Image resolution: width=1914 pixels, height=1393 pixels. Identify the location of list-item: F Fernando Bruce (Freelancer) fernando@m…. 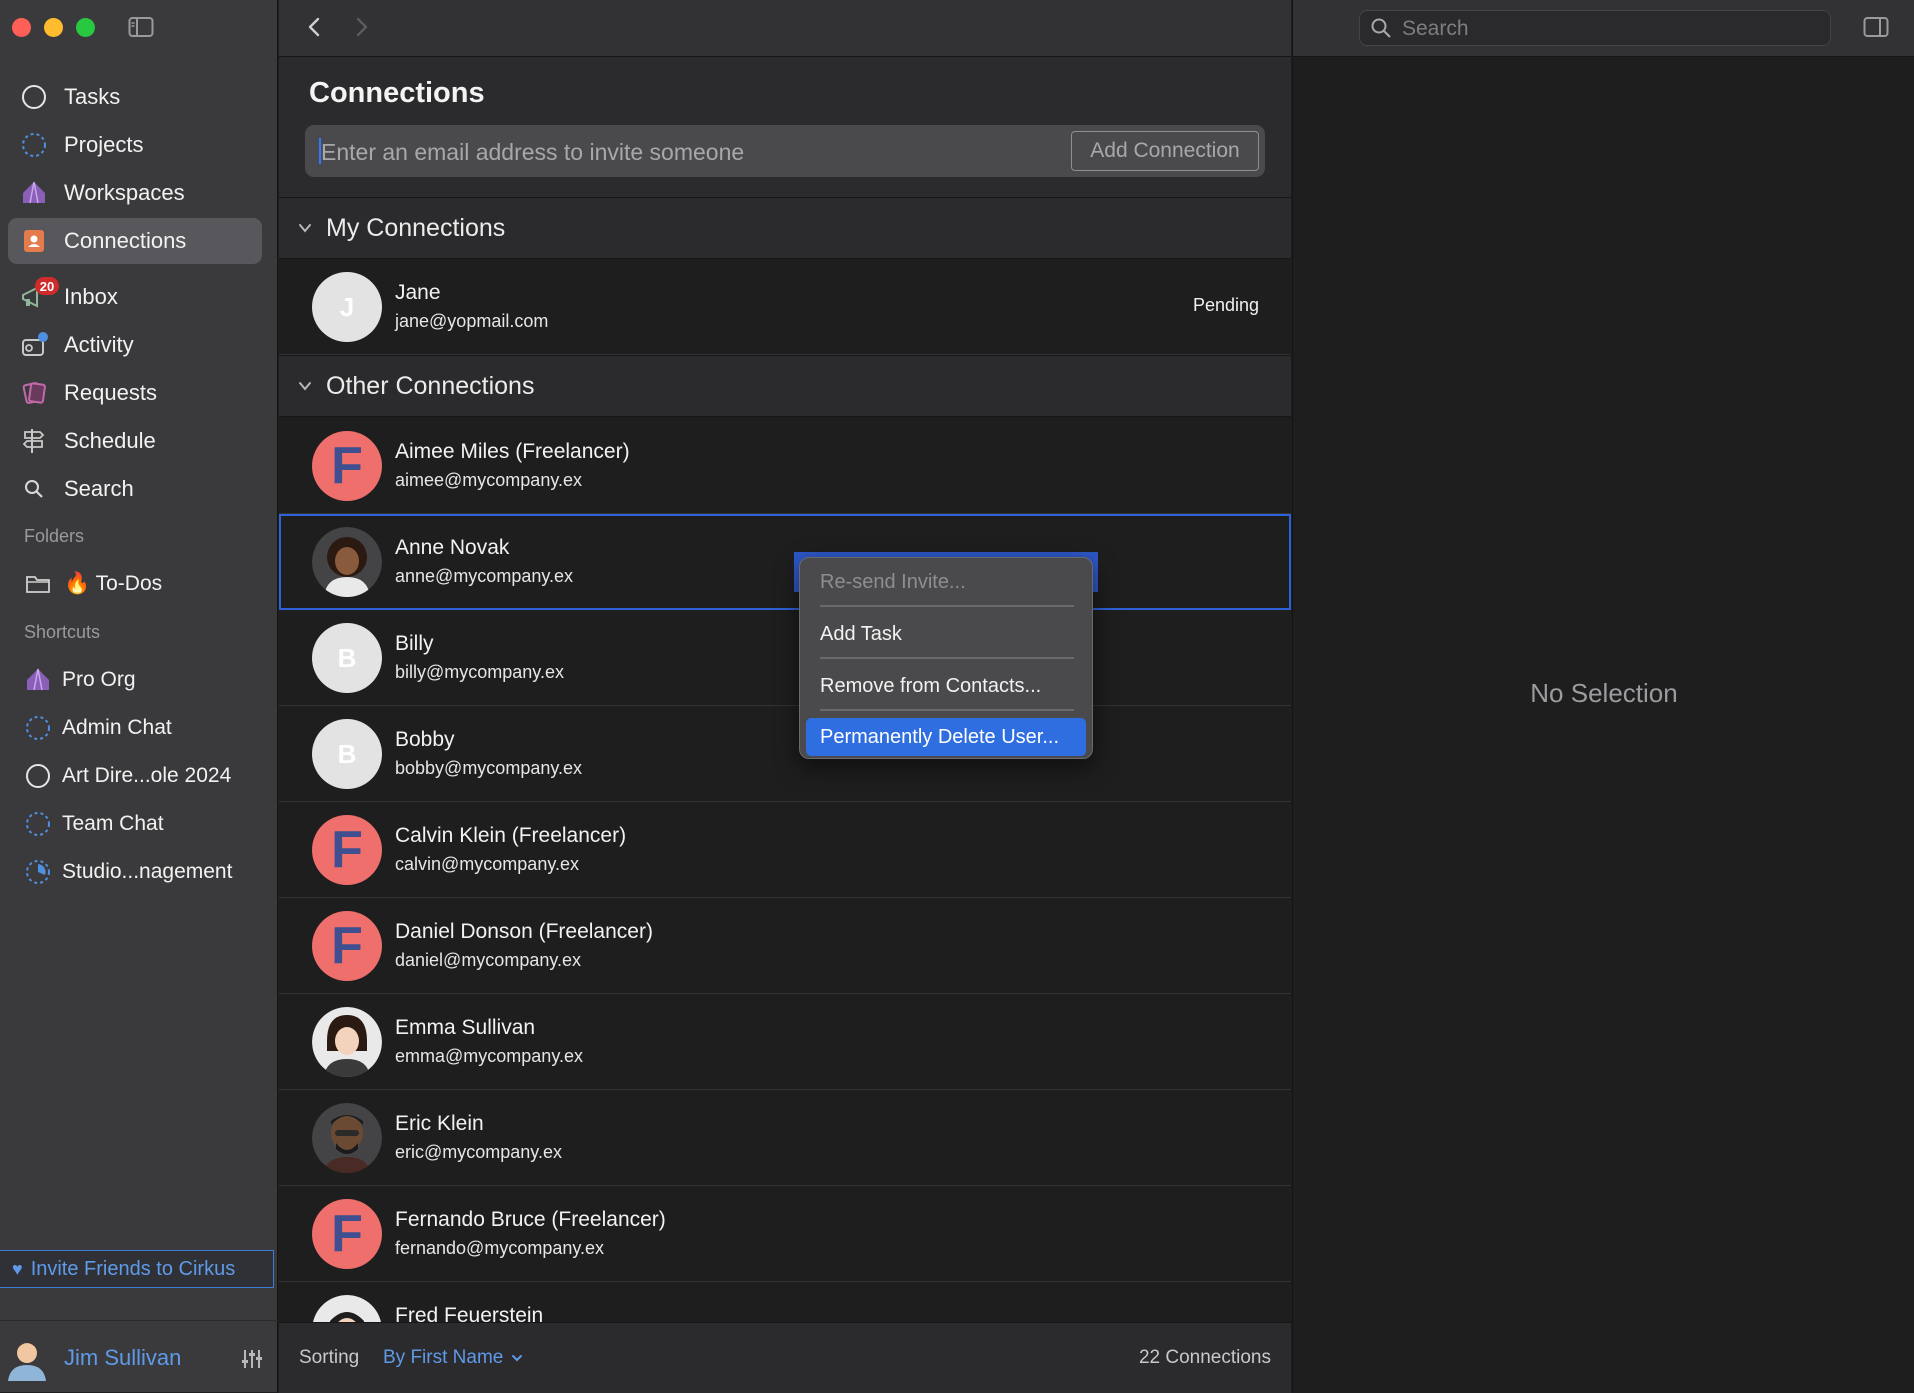
(785, 1234).